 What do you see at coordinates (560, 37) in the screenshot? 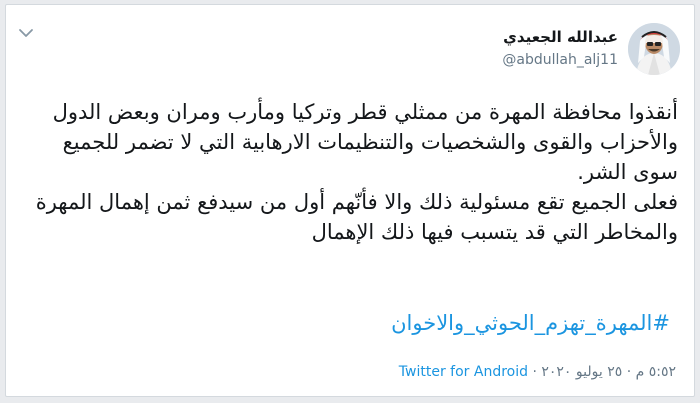
I see `author-name: عبدالله الجعيدي` at bounding box center [560, 37].